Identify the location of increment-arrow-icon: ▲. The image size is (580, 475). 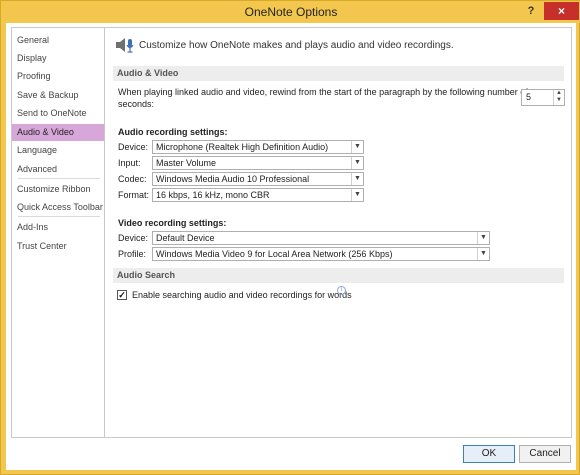
(559, 93).